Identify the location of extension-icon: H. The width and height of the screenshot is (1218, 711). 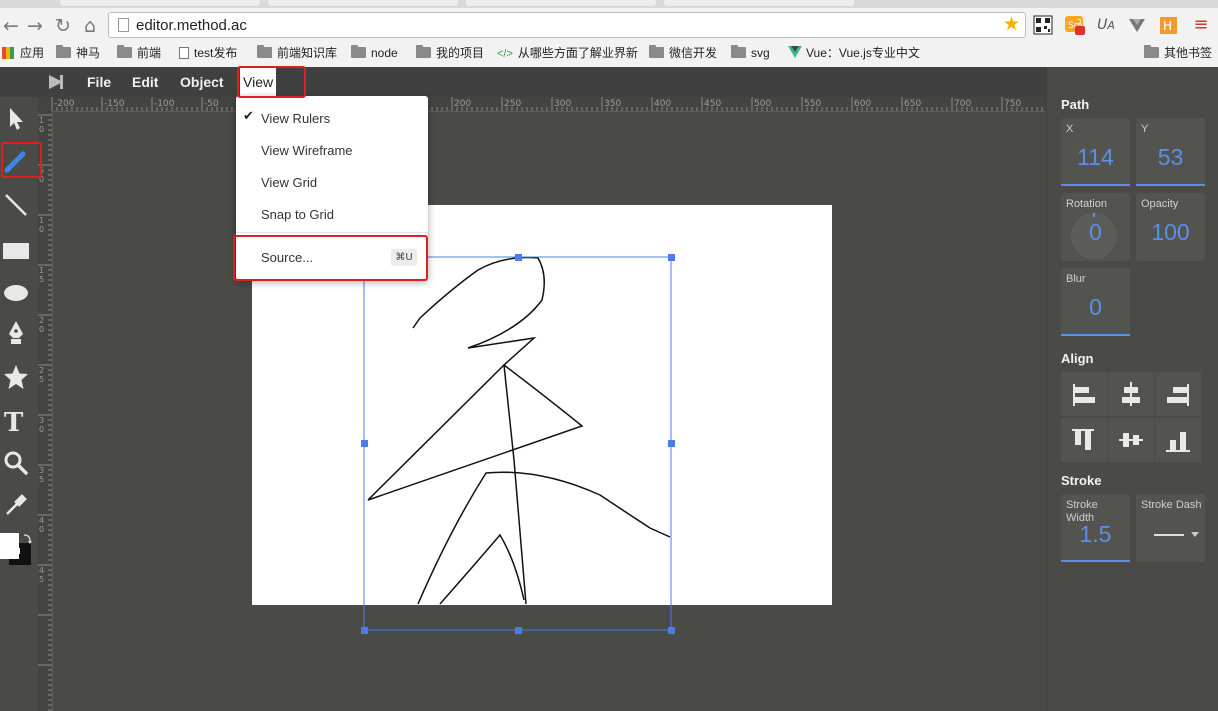
(1169, 25).